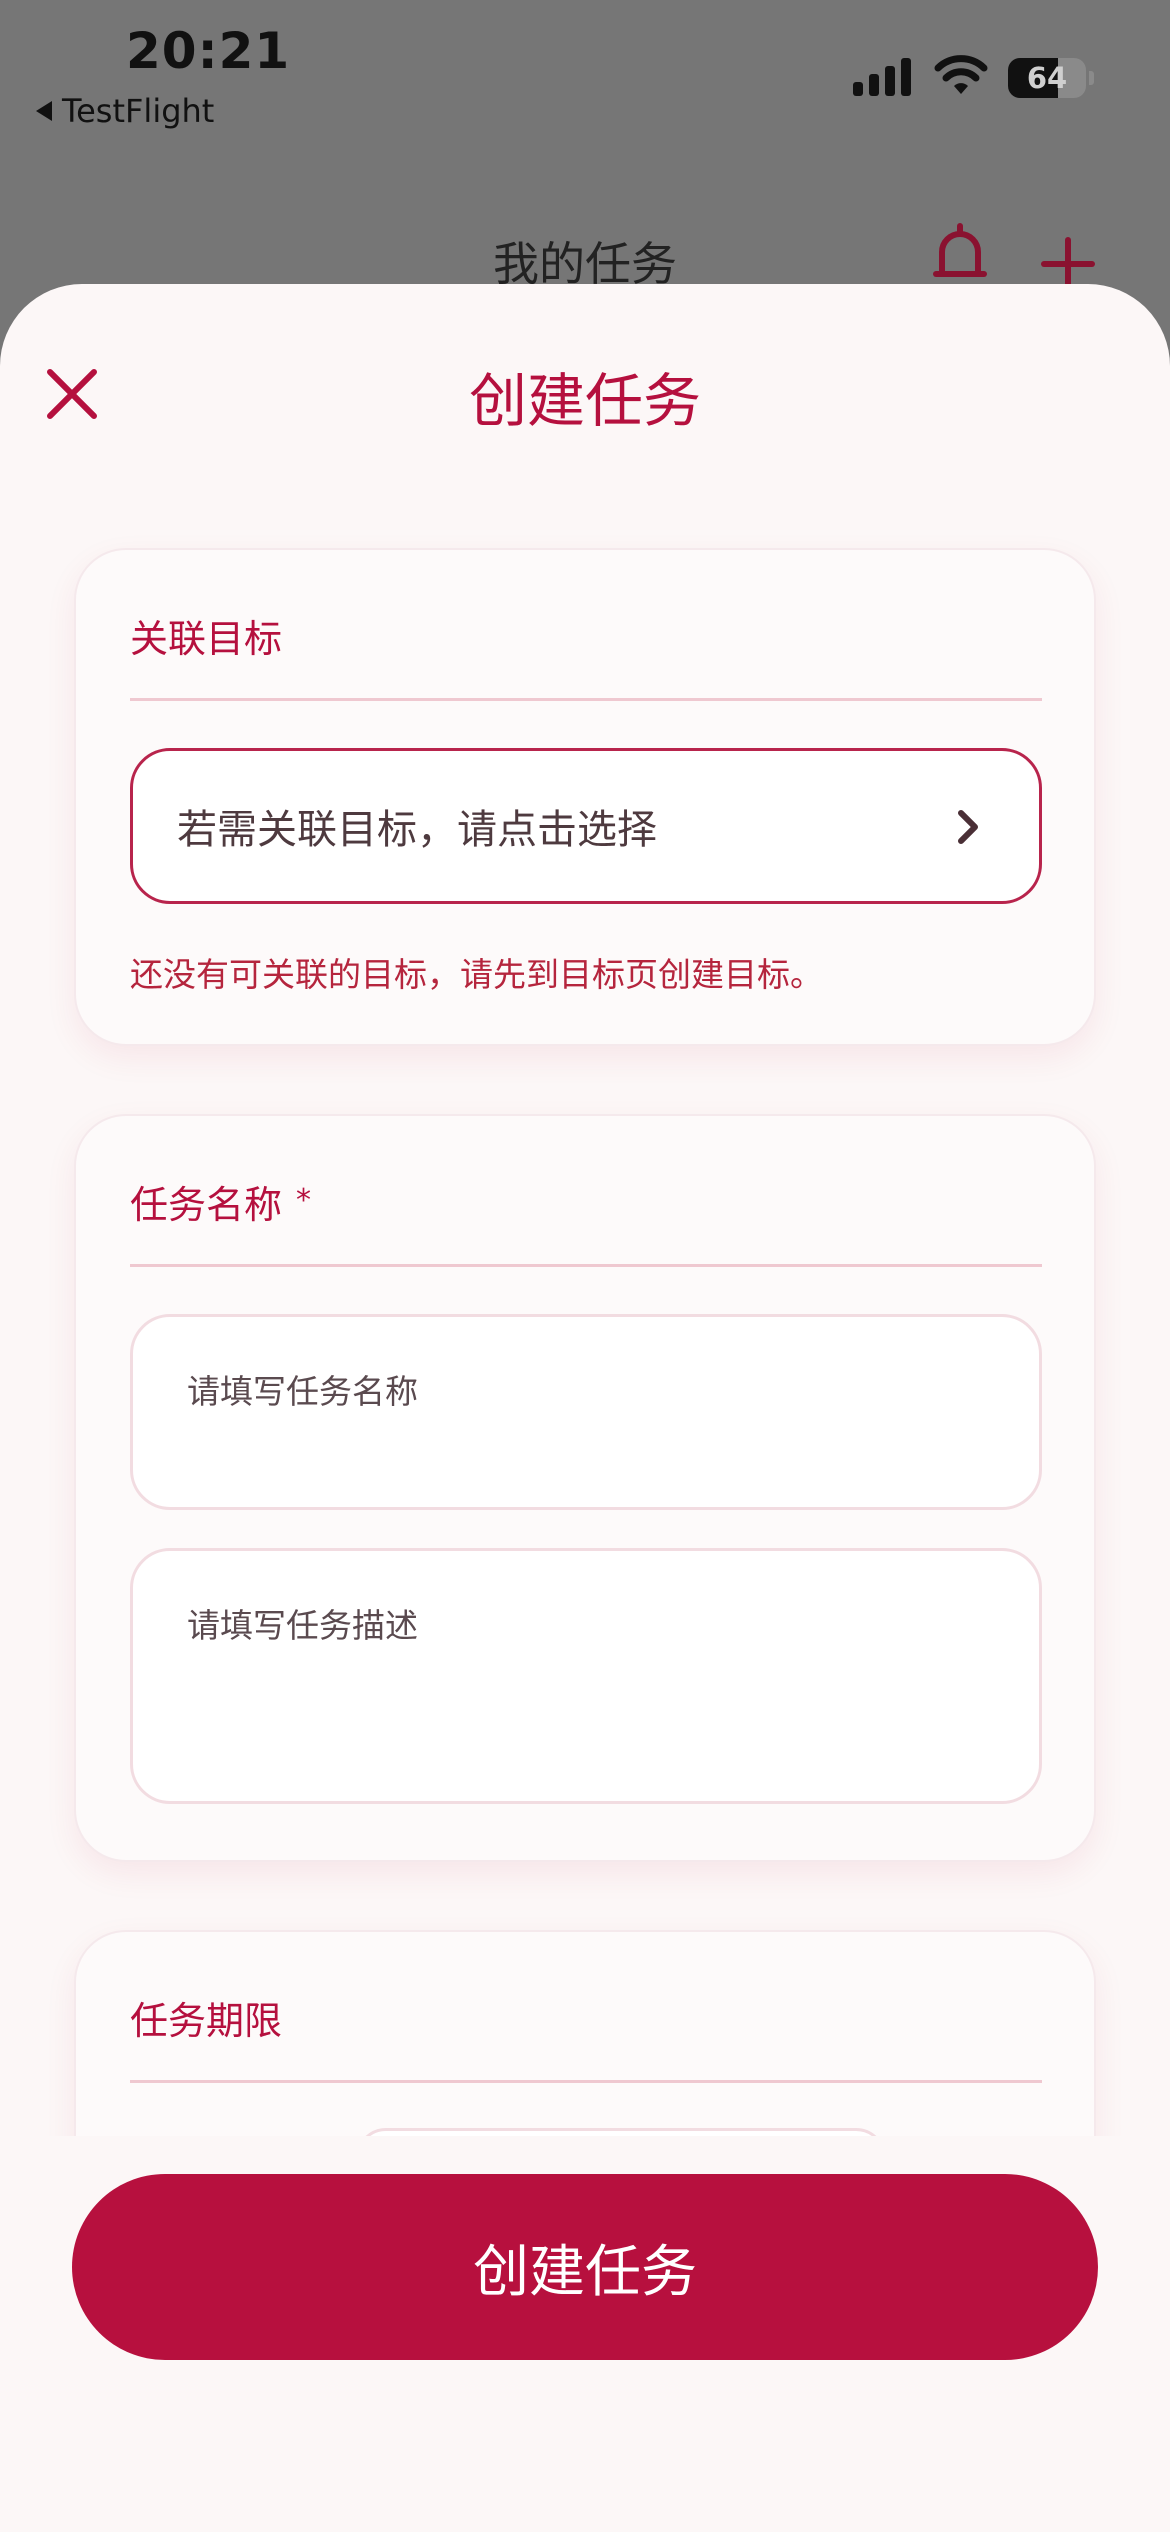 This screenshot has height=2532, width=1170. I want to click on task-deadline-divider, so click(586, 2081).